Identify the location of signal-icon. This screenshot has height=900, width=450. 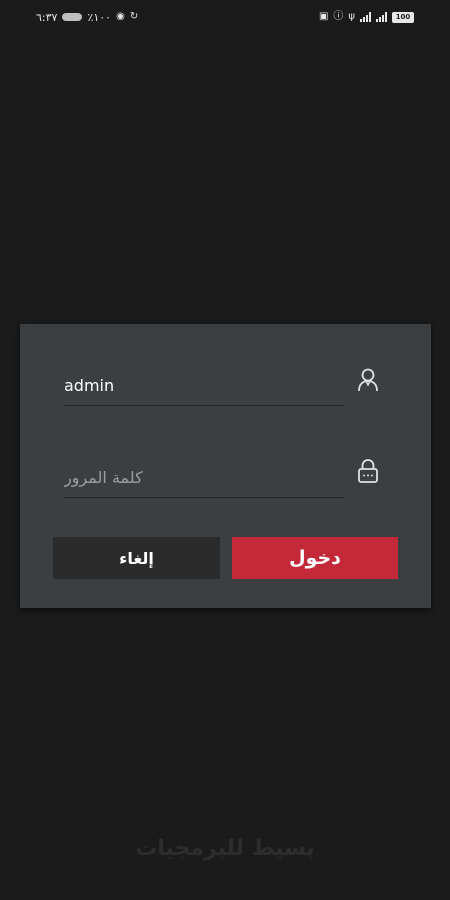
(365, 17).